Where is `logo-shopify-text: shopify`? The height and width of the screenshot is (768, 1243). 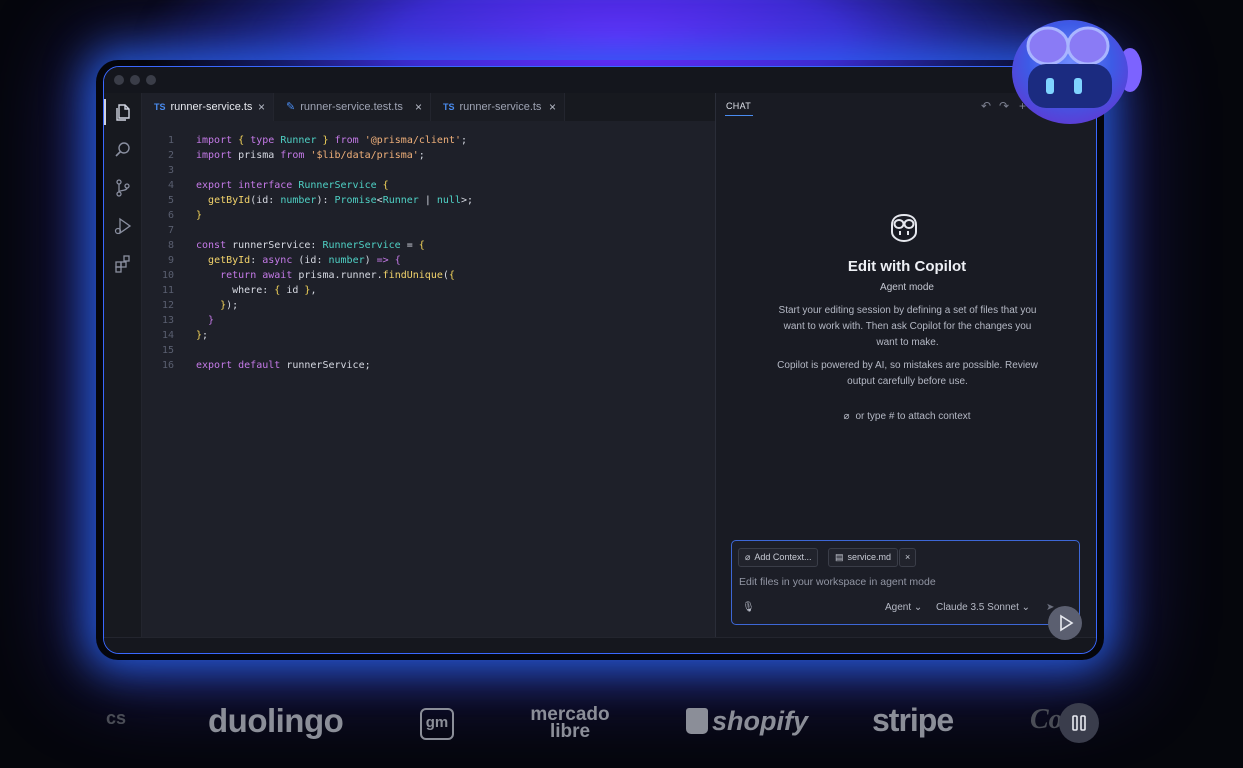 logo-shopify-text: shopify is located at coordinates (760, 721).